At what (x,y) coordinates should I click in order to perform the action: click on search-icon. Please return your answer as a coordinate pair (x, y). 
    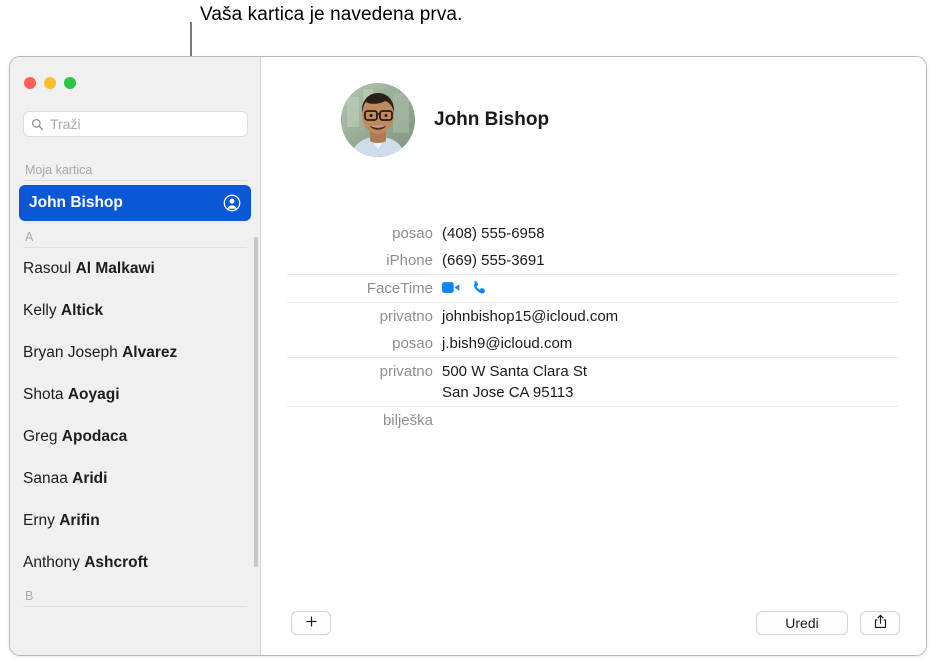
    Looking at the image, I should click on (37, 124).